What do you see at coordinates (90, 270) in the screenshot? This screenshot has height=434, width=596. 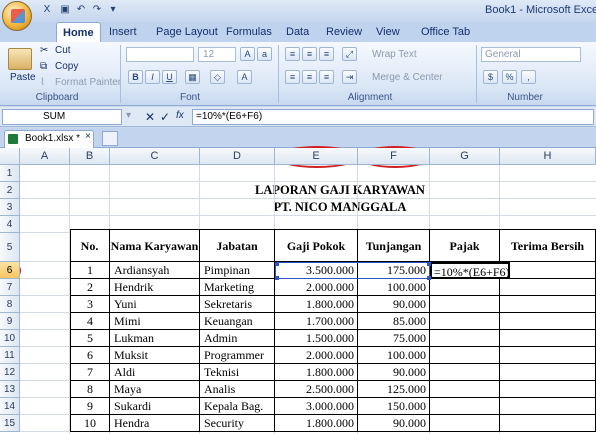 I see `no-cell: 1` at bounding box center [90, 270].